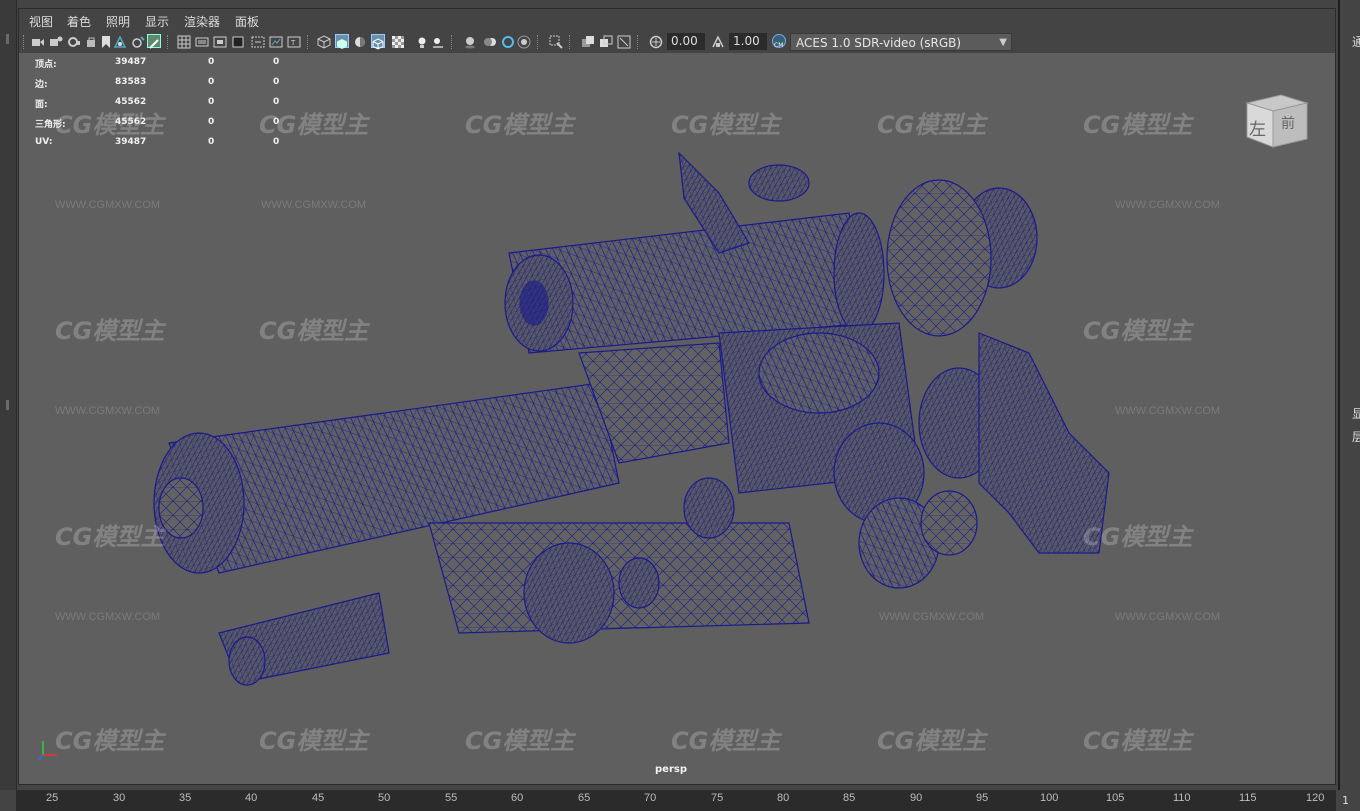  I want to click on gate-mask-icon, so click(238, 41).